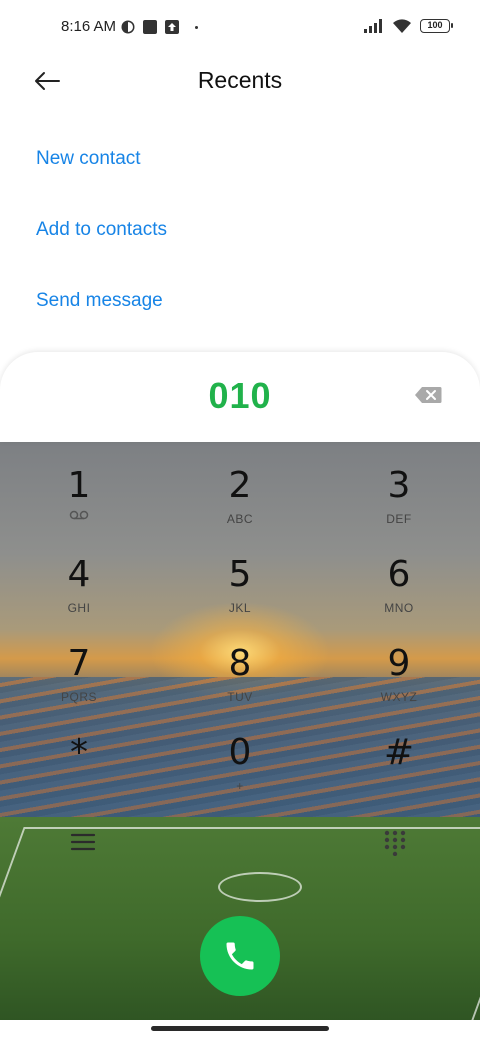  I want to click on add-to-contacts-link: Add to contacts, so click(101, 230).